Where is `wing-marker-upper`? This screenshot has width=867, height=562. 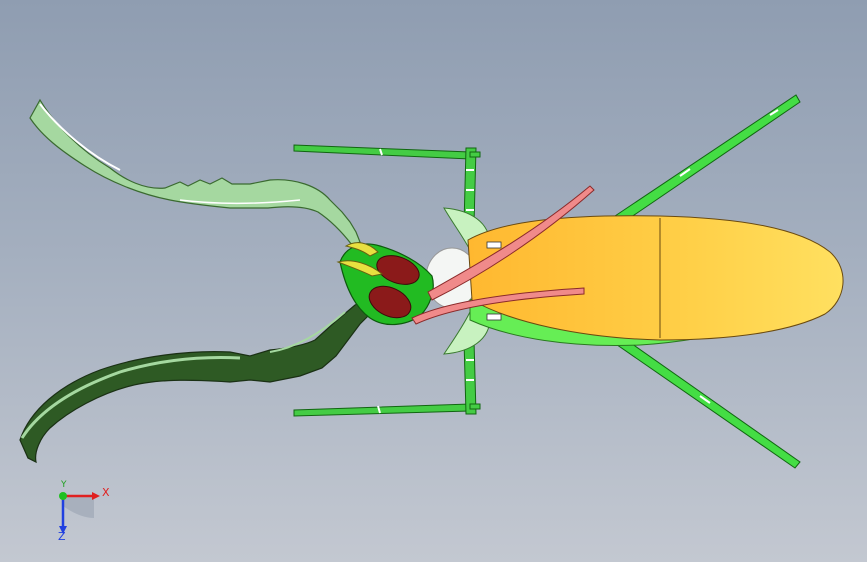 wing-marker-upper is located at coordinates (494, 245).